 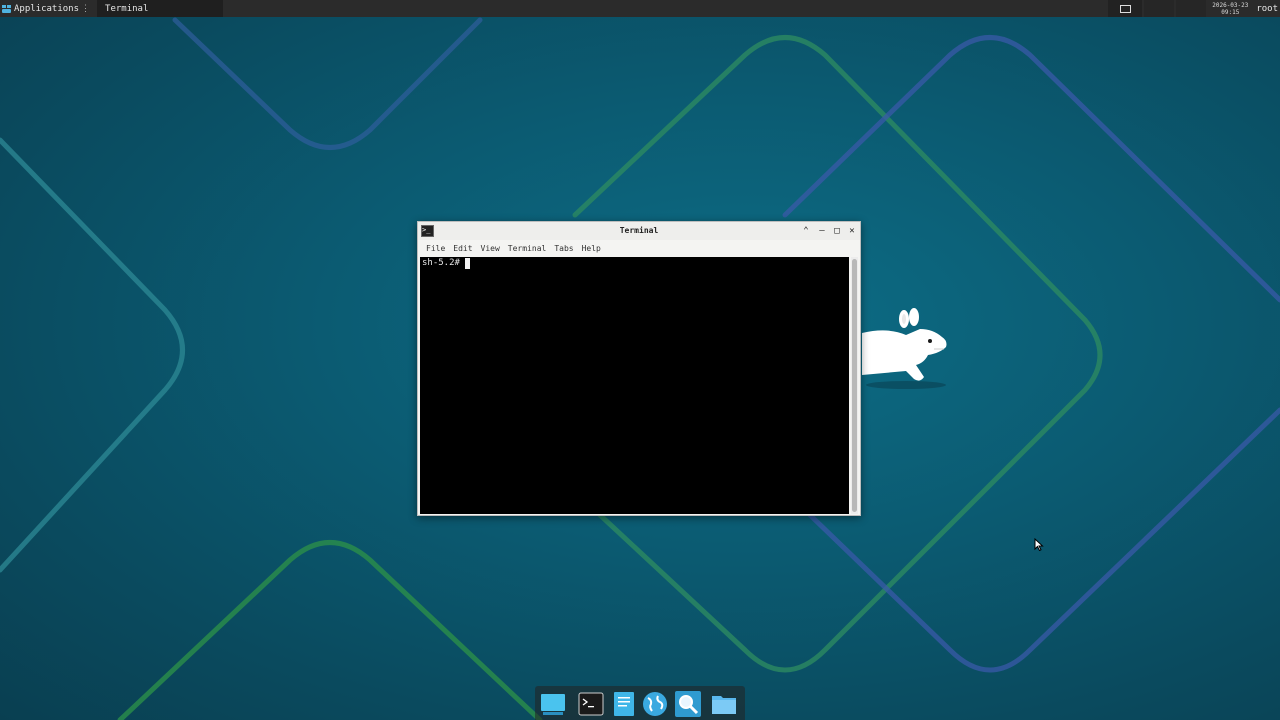 What do you see at coordinates (1230, 12) in the screenshot?
I see `clock-time: 09:15` at bounding box center [1230, 12].